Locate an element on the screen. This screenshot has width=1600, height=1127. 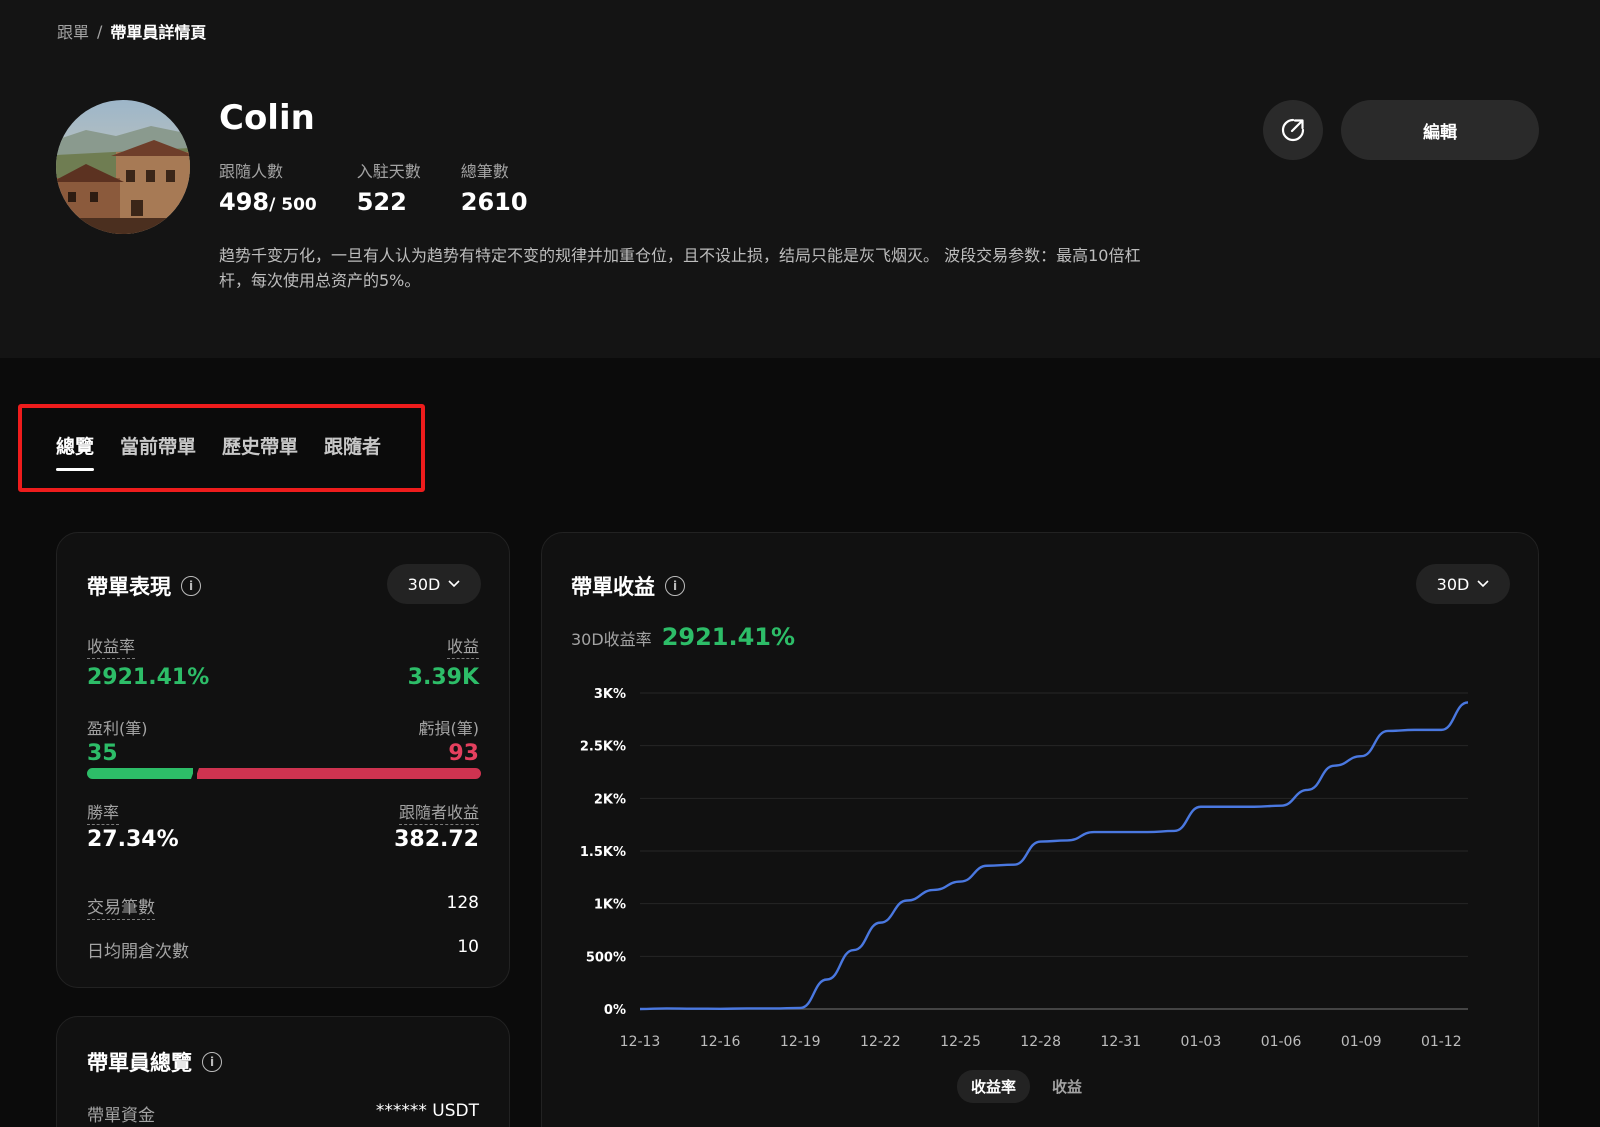
y-tick-label: 2.5K% is located at coordinates (603, 747).